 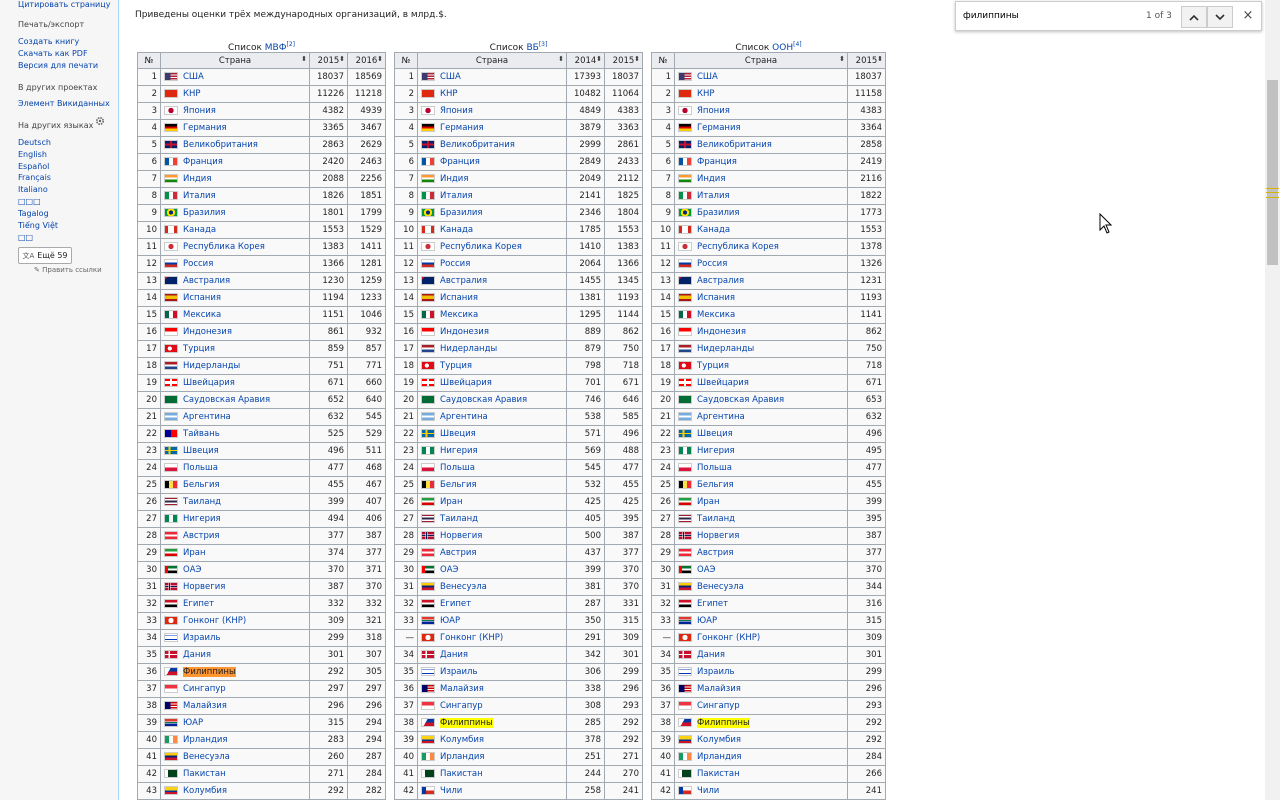 What do you see at coordinates (32, 154) in the screenshot?
I see `lang-link-en: English` at bounding box center [32, 154].